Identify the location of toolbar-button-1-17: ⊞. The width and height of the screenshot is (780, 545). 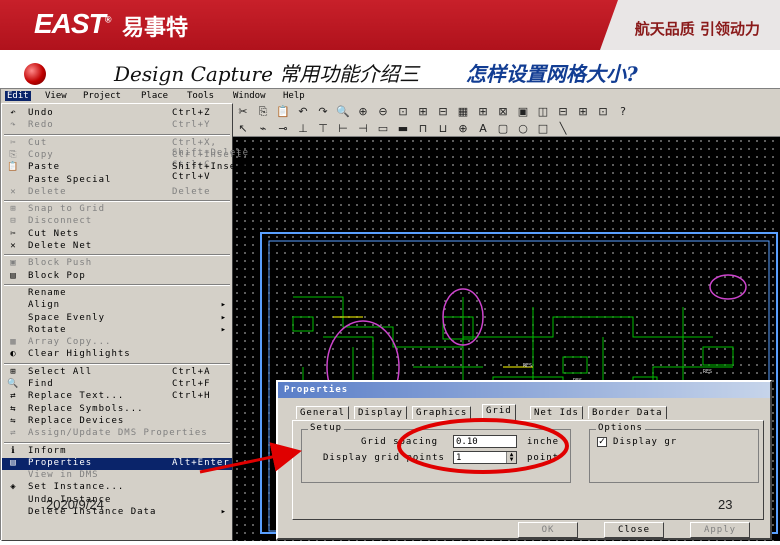
(583, 112).